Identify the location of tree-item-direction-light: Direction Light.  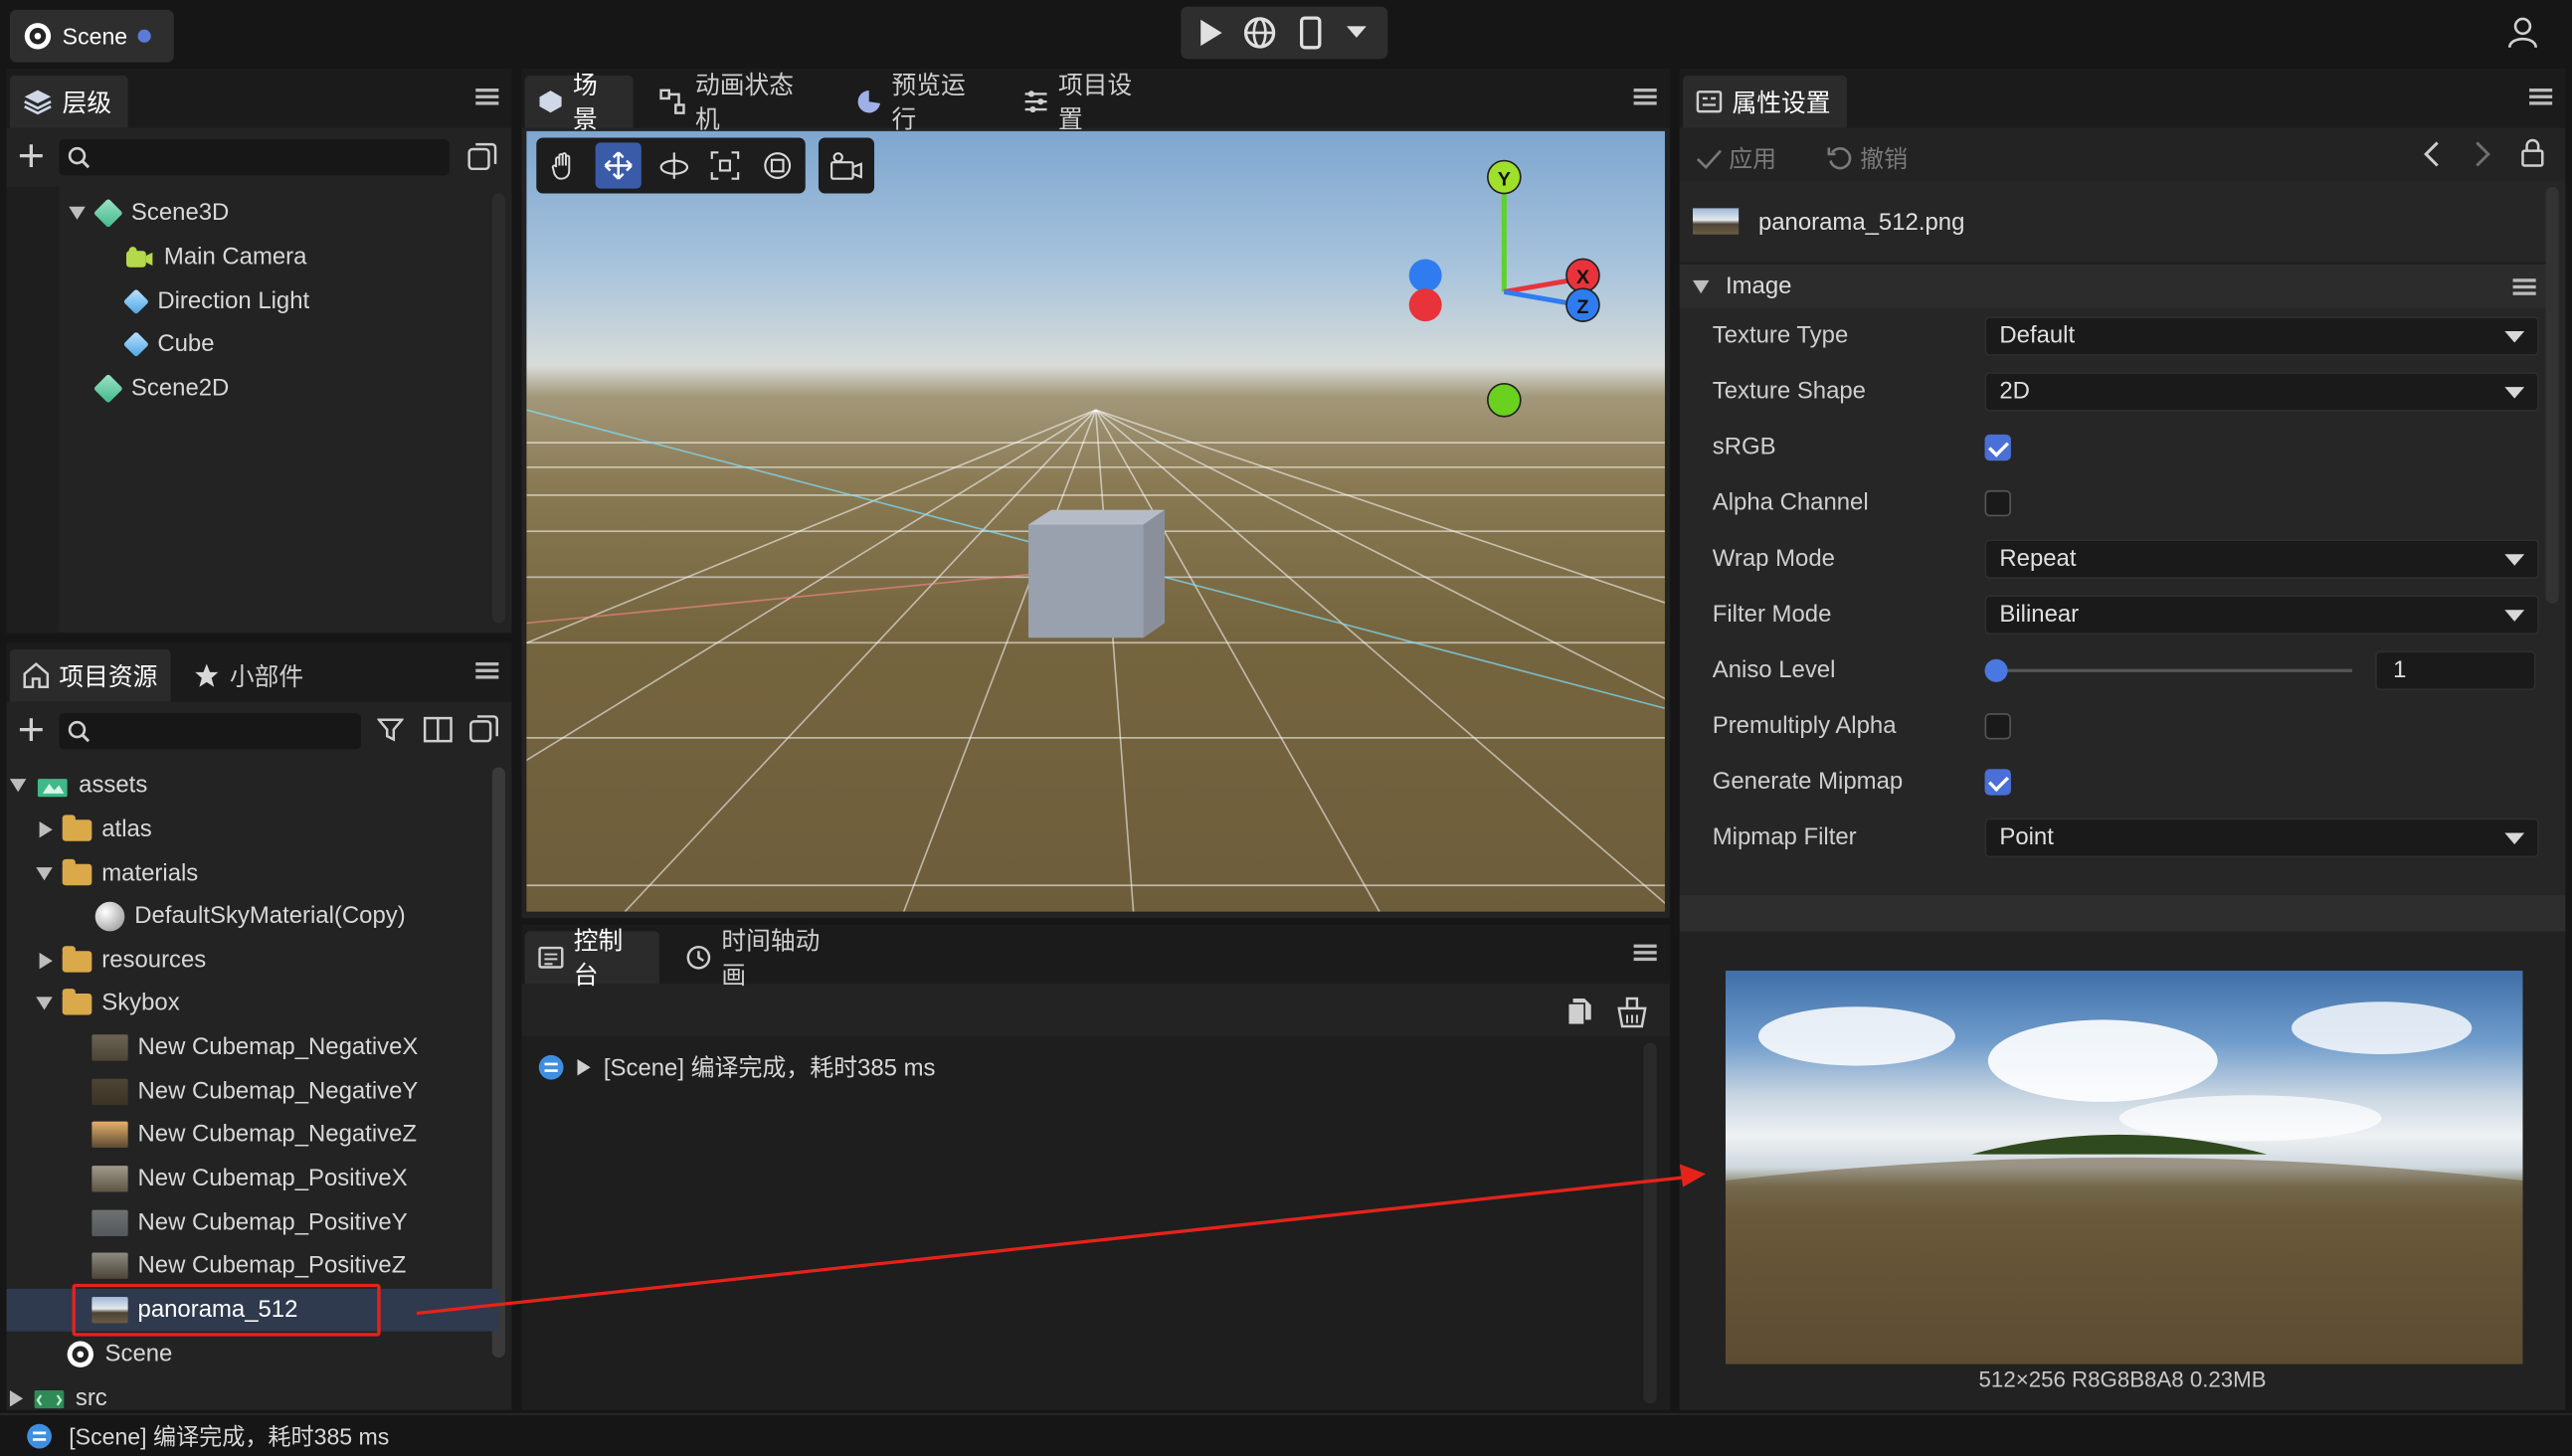
(216, 301).